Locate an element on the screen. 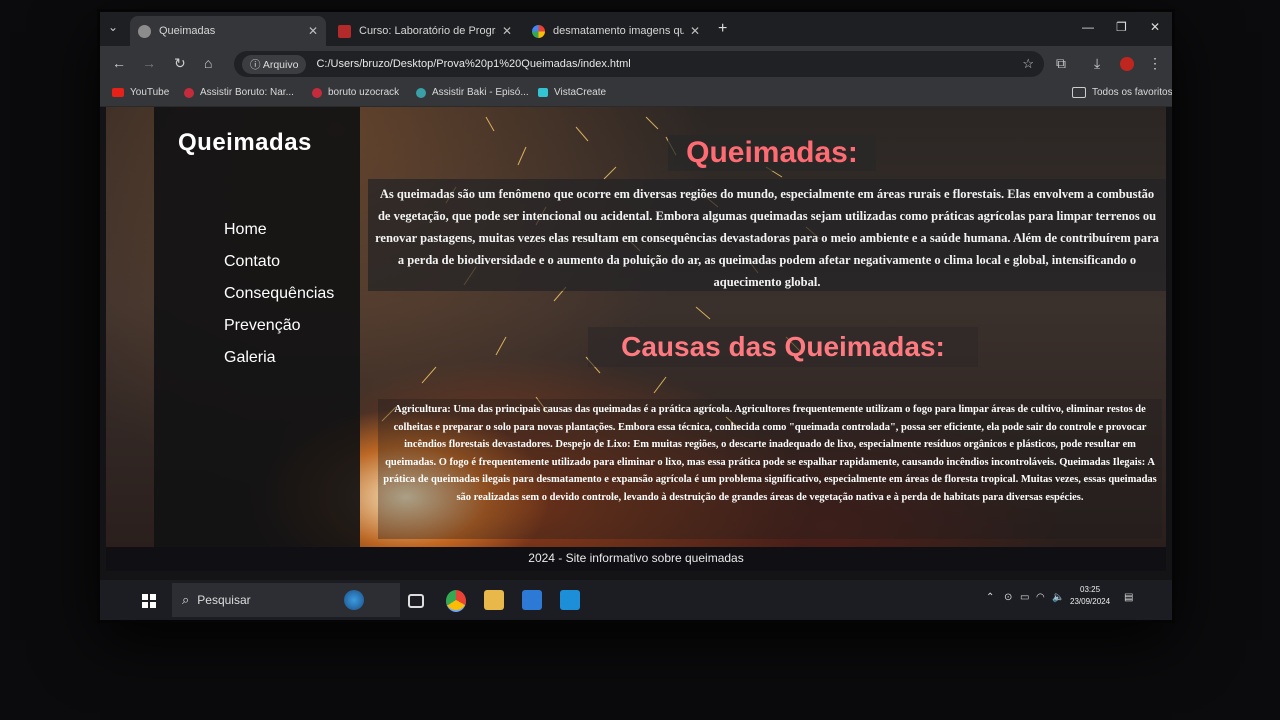 This screenshot has width=1280, height=720. battery-icon: ▭ is located at coordinates (1024, 597).